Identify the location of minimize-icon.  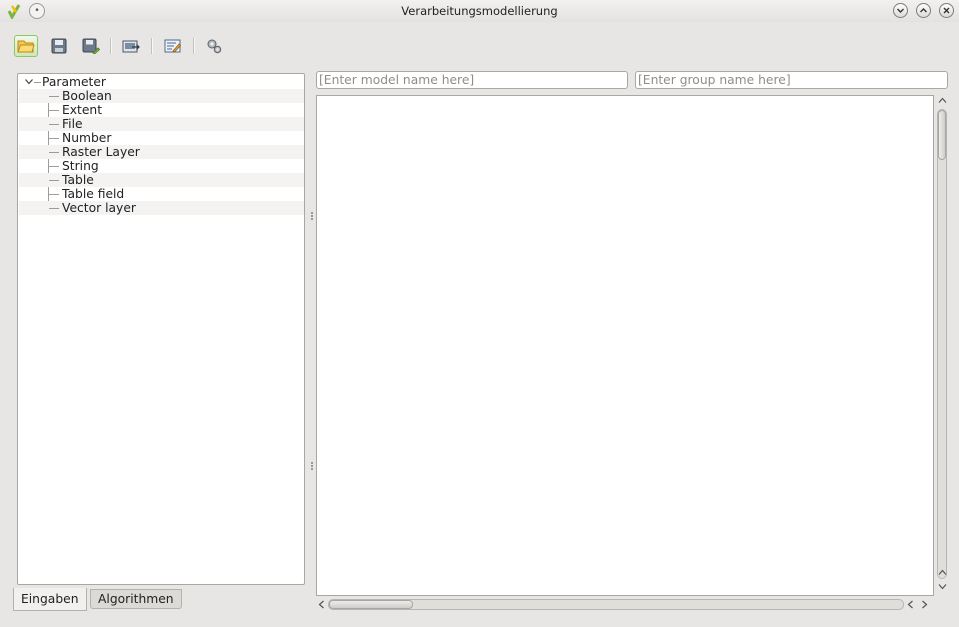
(900, 10).